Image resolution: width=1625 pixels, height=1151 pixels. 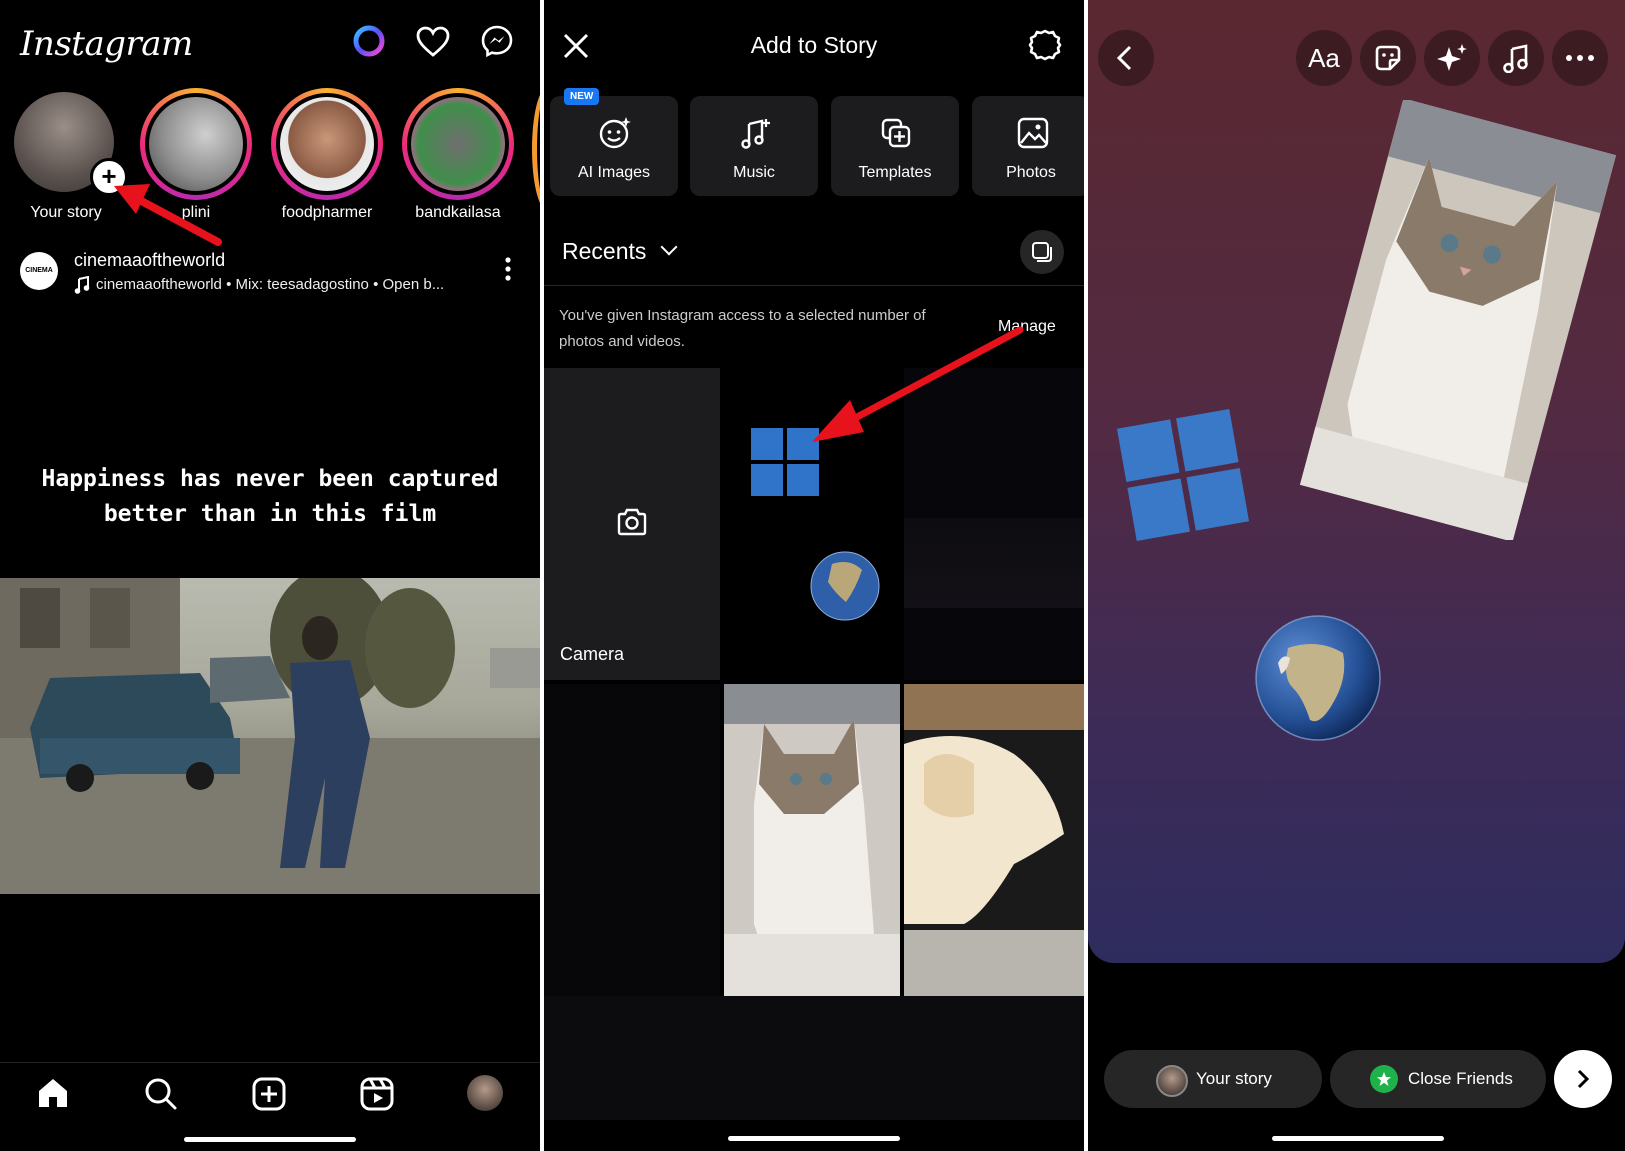 I want to click on recents-dropdown: Recents, so click(x=620, y=251).